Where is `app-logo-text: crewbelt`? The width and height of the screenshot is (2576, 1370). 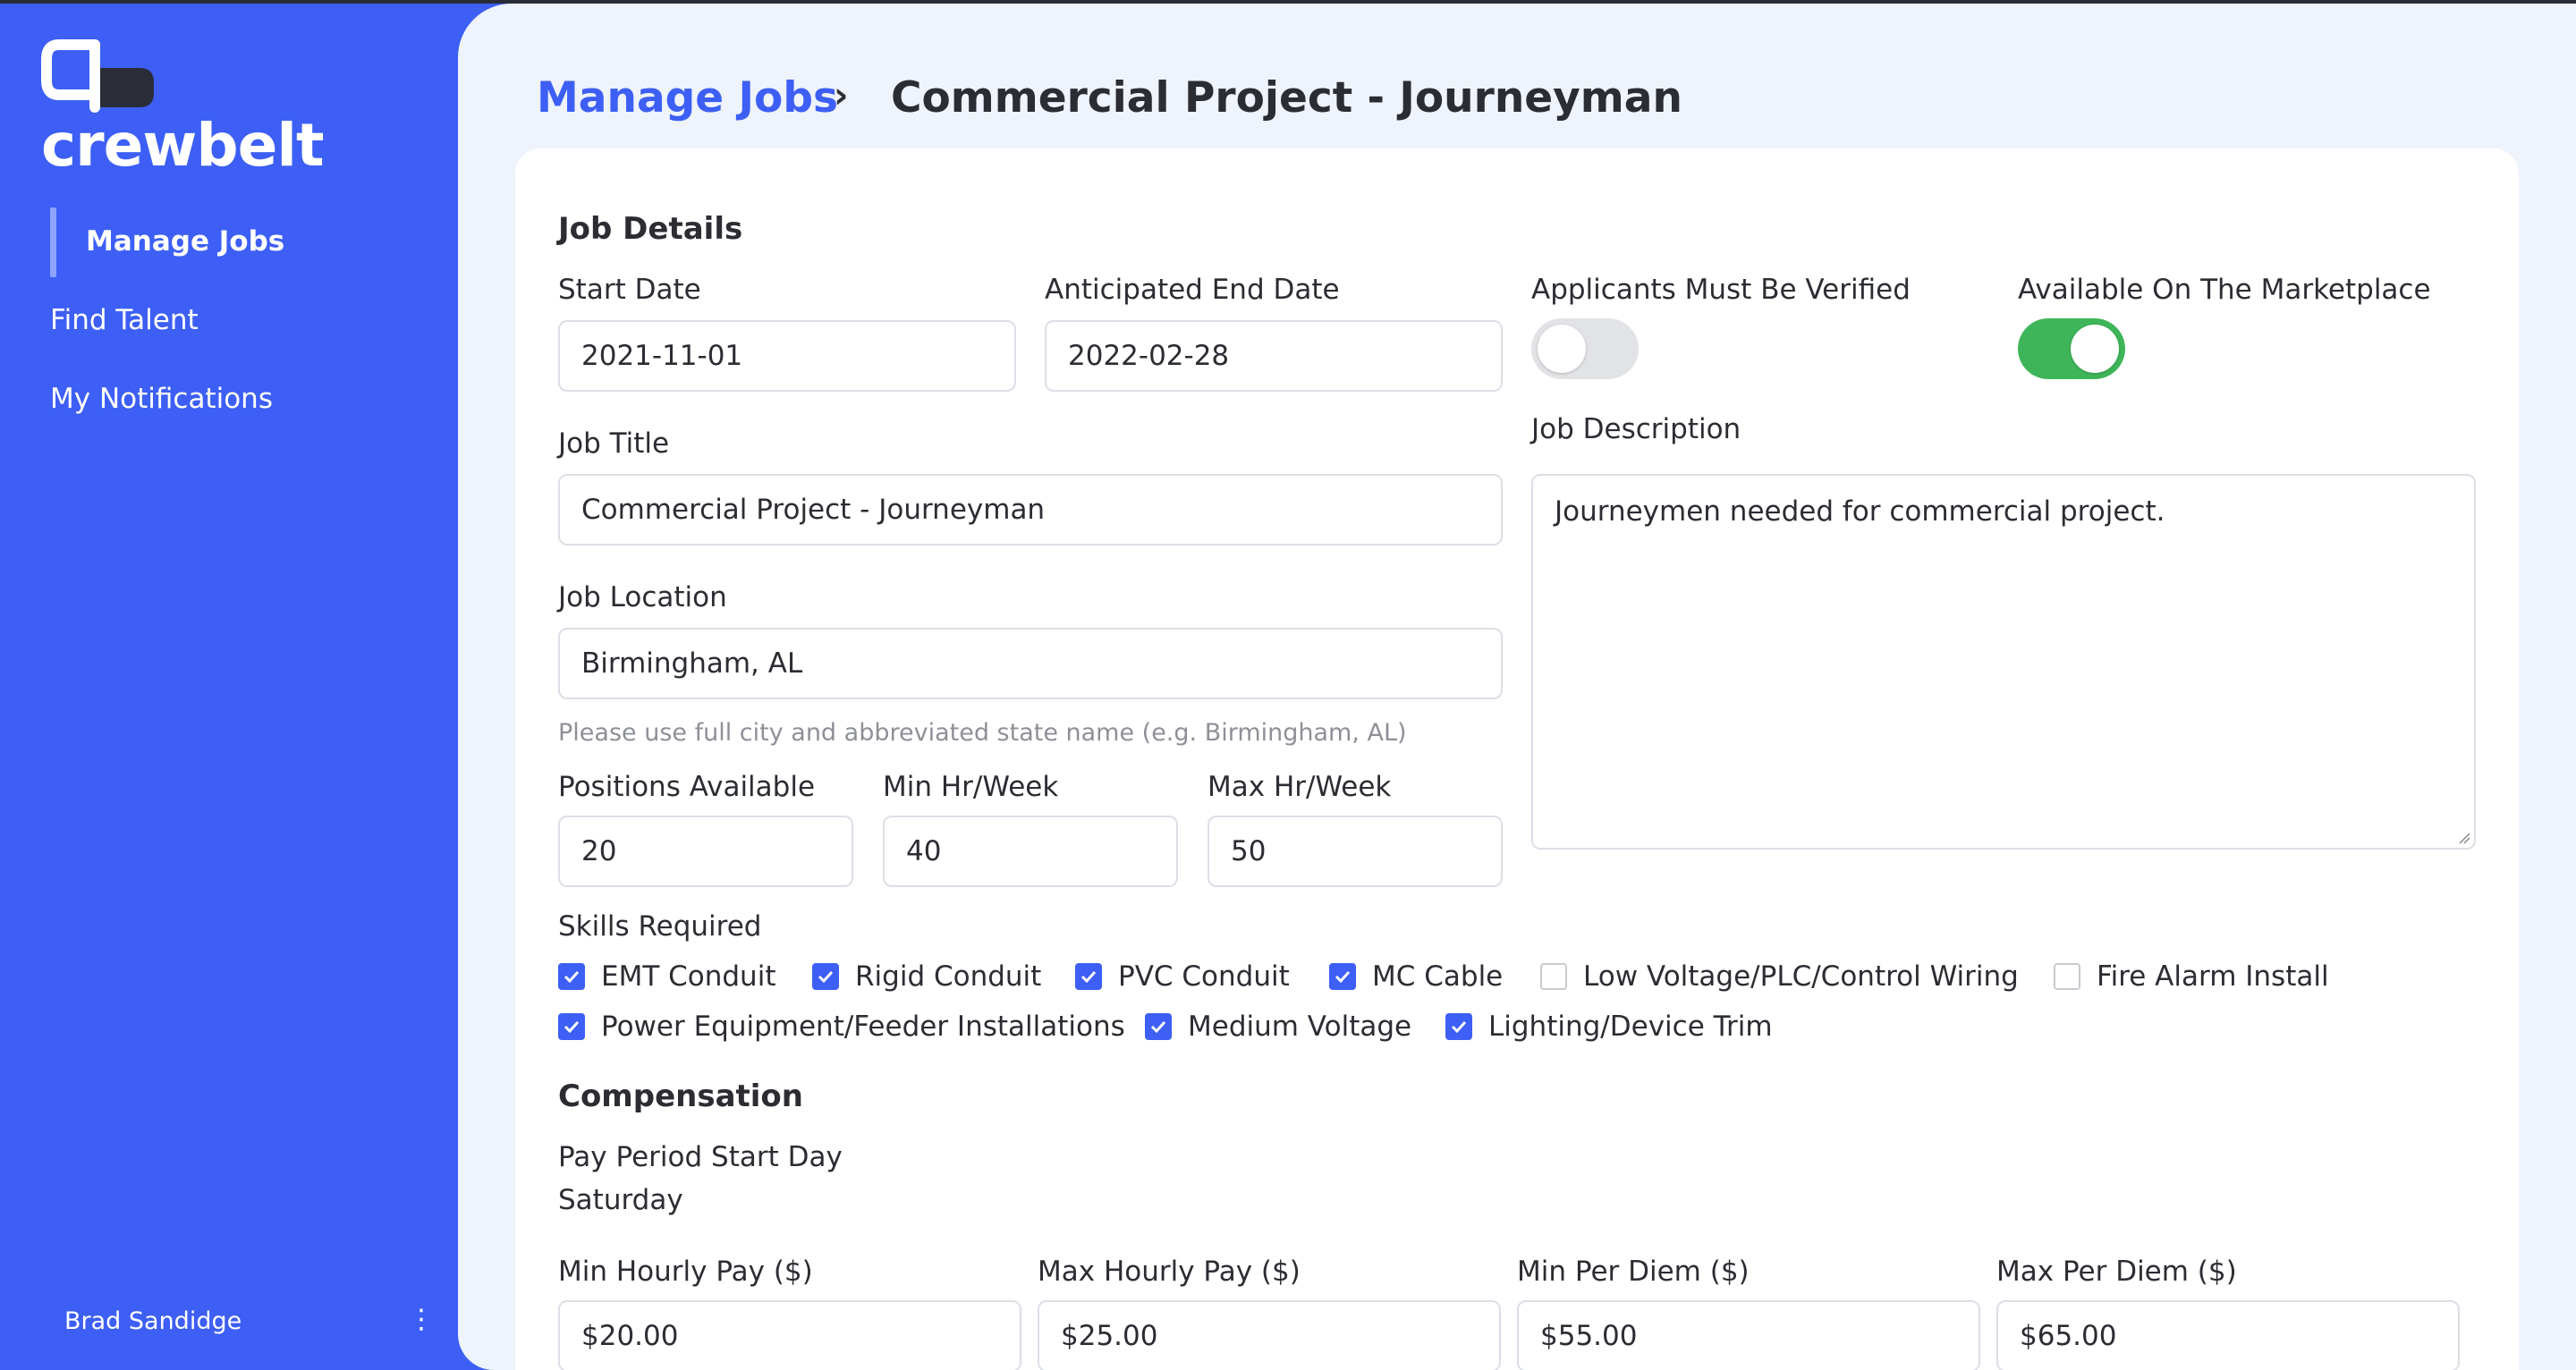
app-logo-text: crewbelt is located at coordinates (183, 145).